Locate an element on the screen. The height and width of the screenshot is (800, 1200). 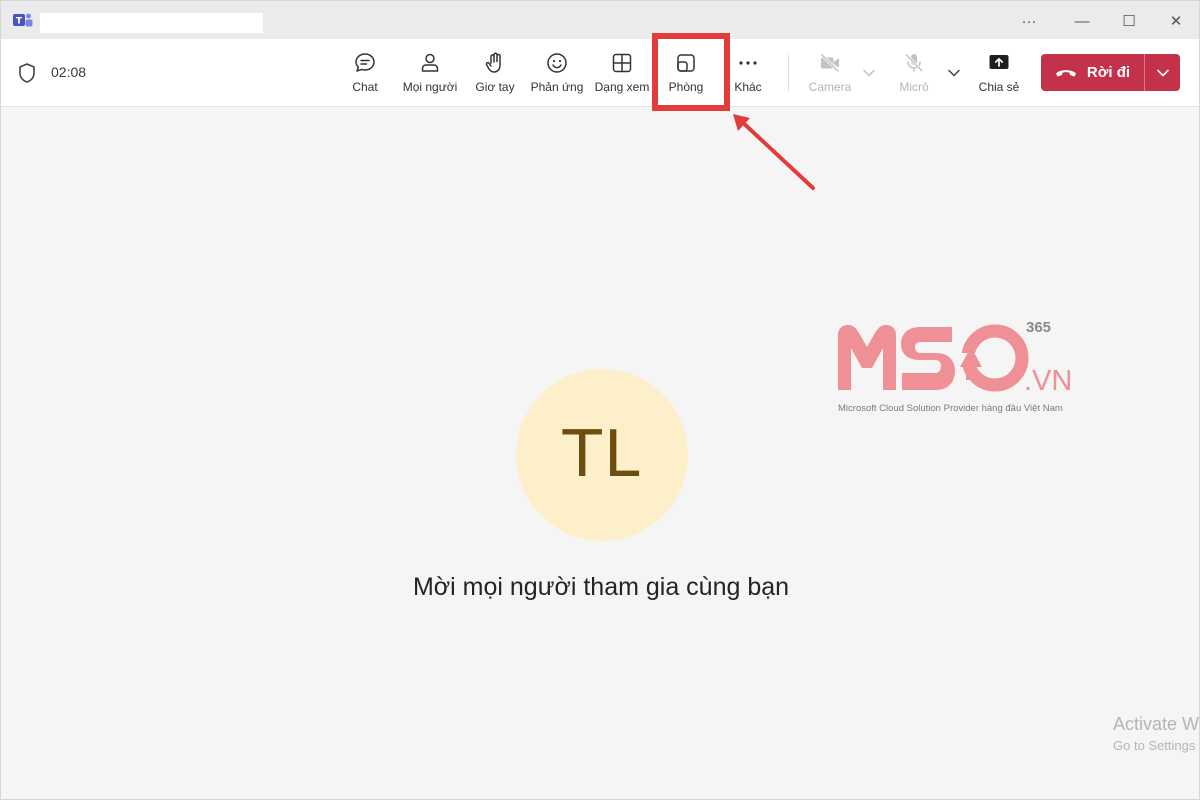
watermark-superscript: 365 is located at coordinates (1038, 327).